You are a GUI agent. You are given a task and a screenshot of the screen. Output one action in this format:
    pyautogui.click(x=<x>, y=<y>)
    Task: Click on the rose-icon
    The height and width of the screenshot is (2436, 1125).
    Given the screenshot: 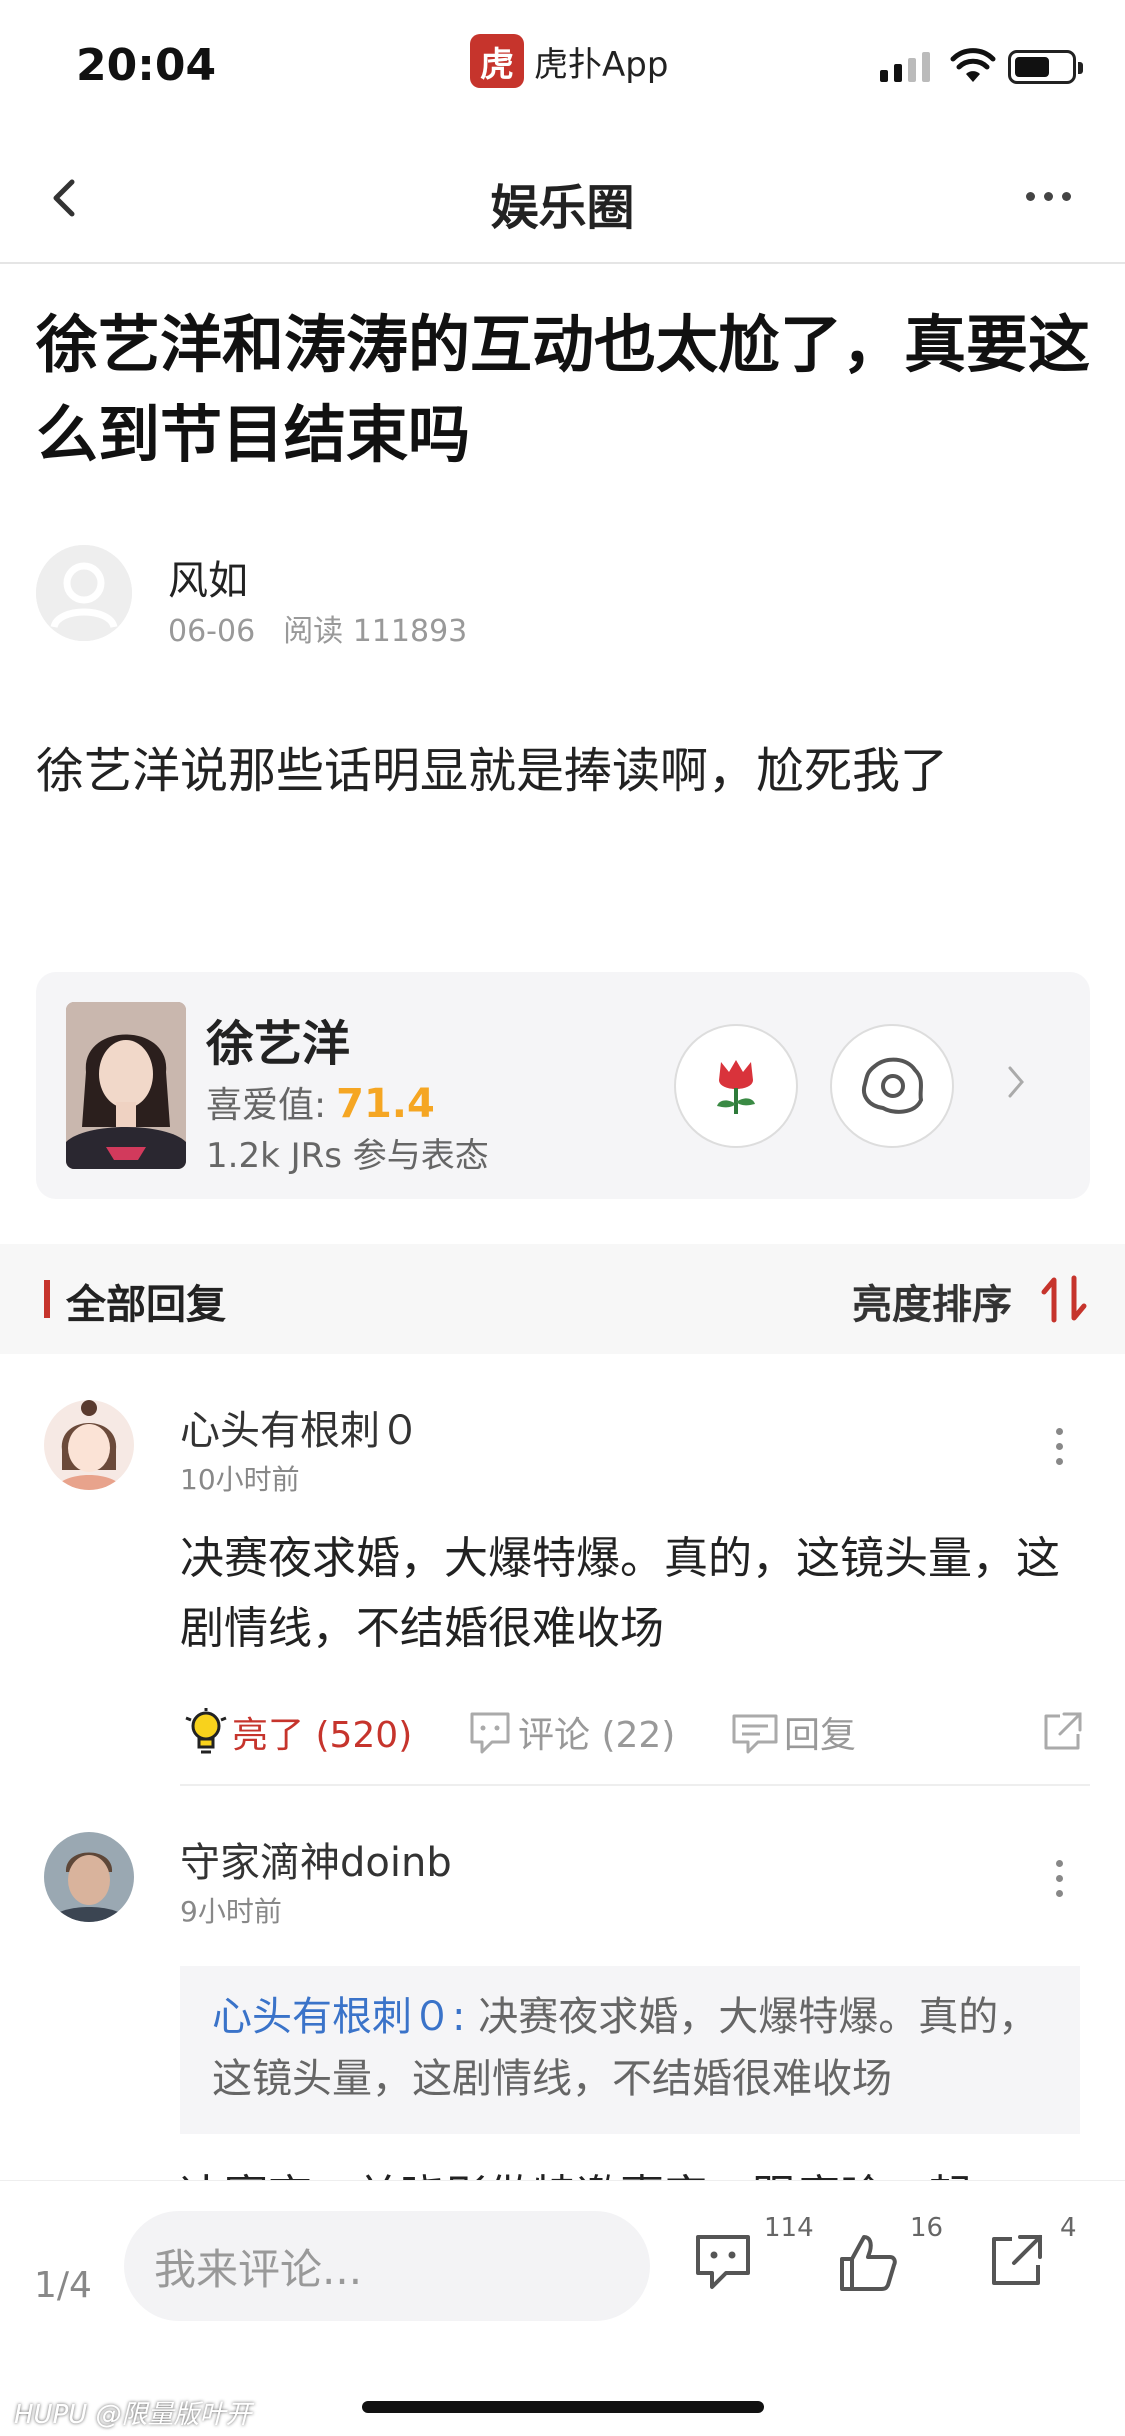 What is the action you would take?
    pyautogui.click(x=736, y=1087)
    